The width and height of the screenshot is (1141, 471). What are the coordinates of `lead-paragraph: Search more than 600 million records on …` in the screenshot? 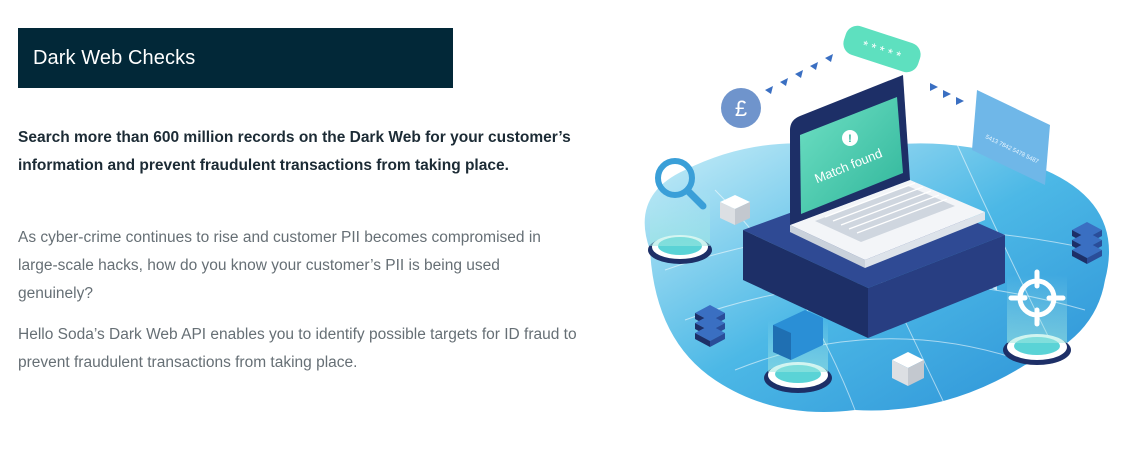 It's located at (294, 151).